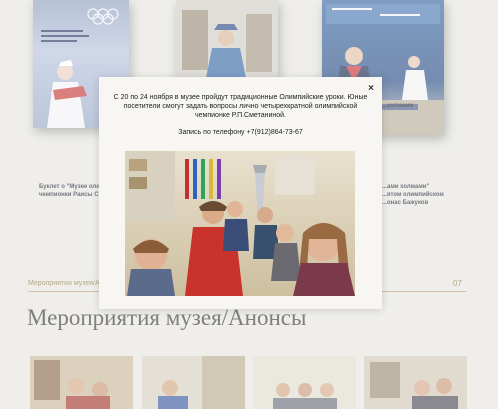 Image resolution: width=498 pixels, height=409 pixels. What do you see at coordinates (240, 132) in the screenshot?
I see `modal-phone-text: Запись по телефону +7(912)864-73-67` at bounding box center [240, 132].